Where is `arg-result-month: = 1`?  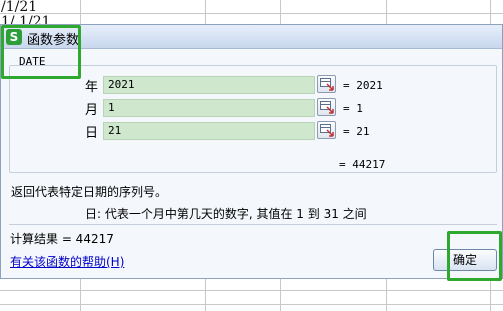 arg-result-month: = 1 is located at coordinates (353, 108).